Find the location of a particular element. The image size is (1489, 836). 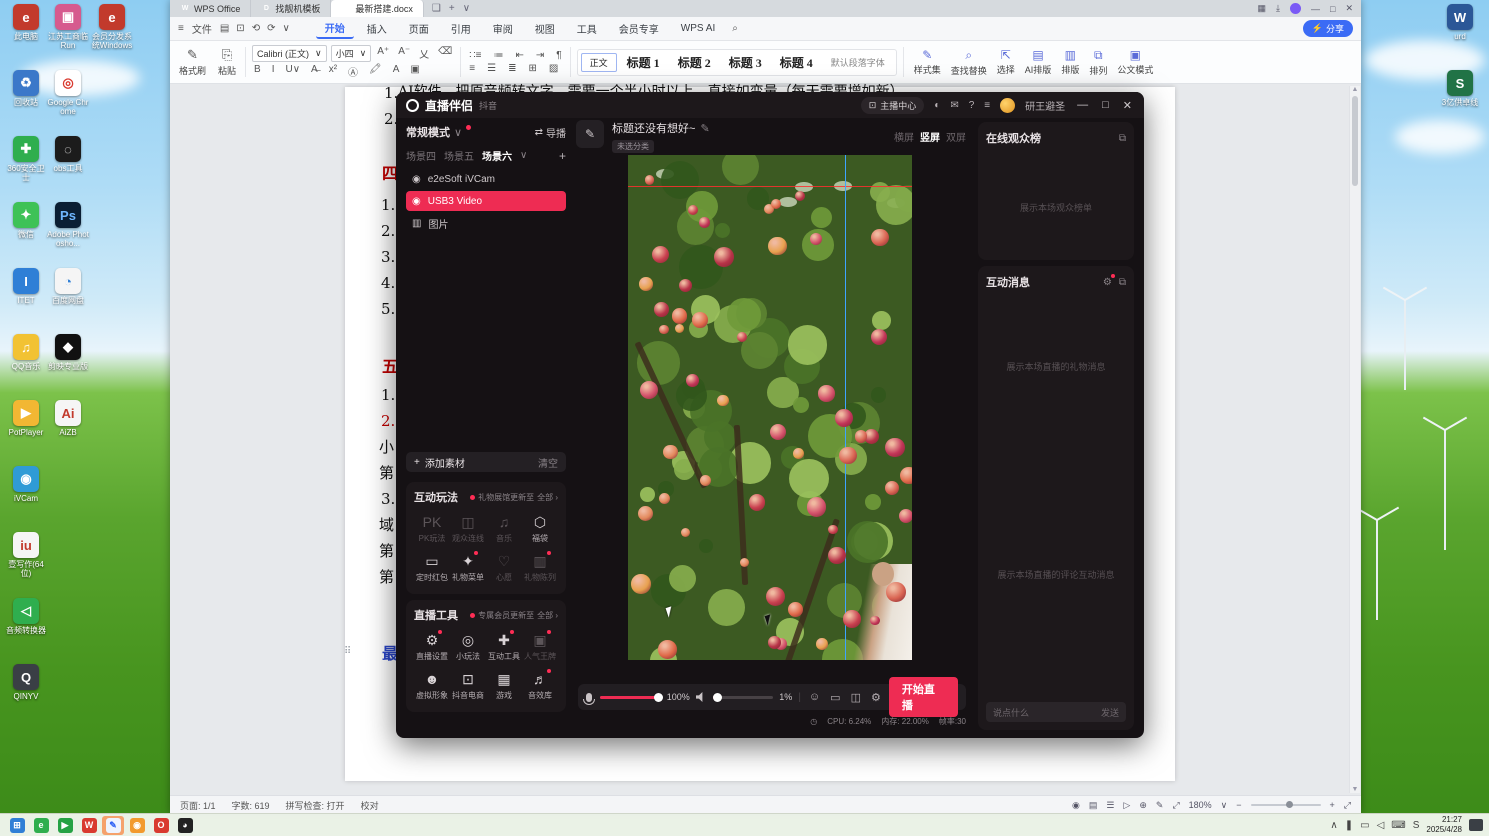

font-style-icon: Ⓐ is located at coordinates (353, 71).